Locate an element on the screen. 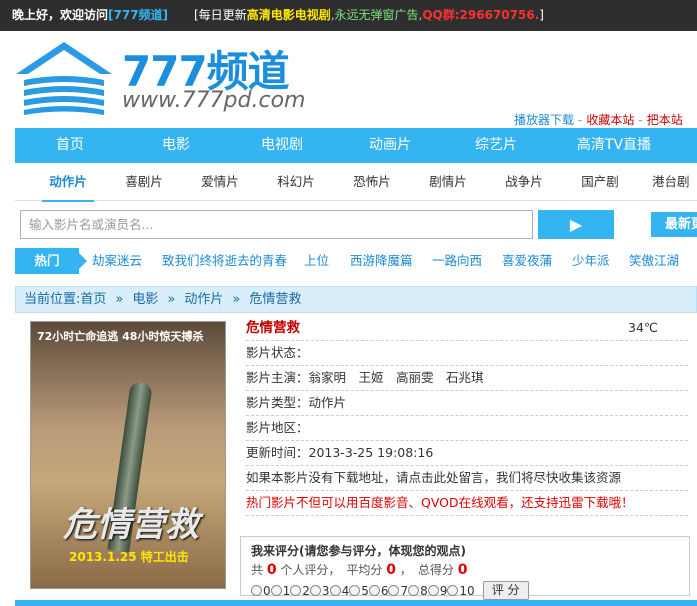 This screenshot has height=606, width=697. genre-romance: 爱情片 is located at coordinates (220, 182).